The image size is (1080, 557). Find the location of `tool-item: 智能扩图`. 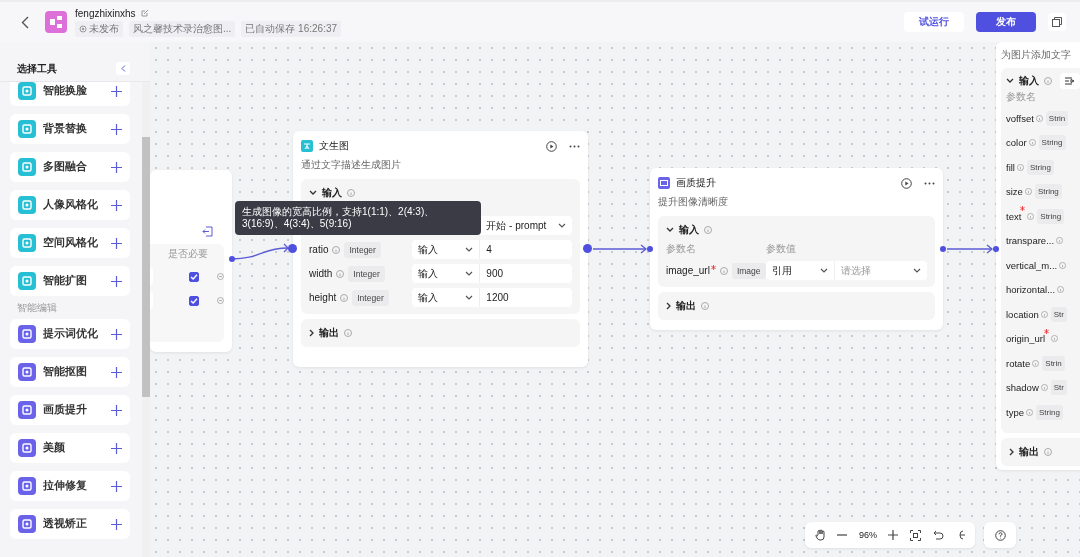

tool-item: 智能扩图 is located at coordinates (70, 281).